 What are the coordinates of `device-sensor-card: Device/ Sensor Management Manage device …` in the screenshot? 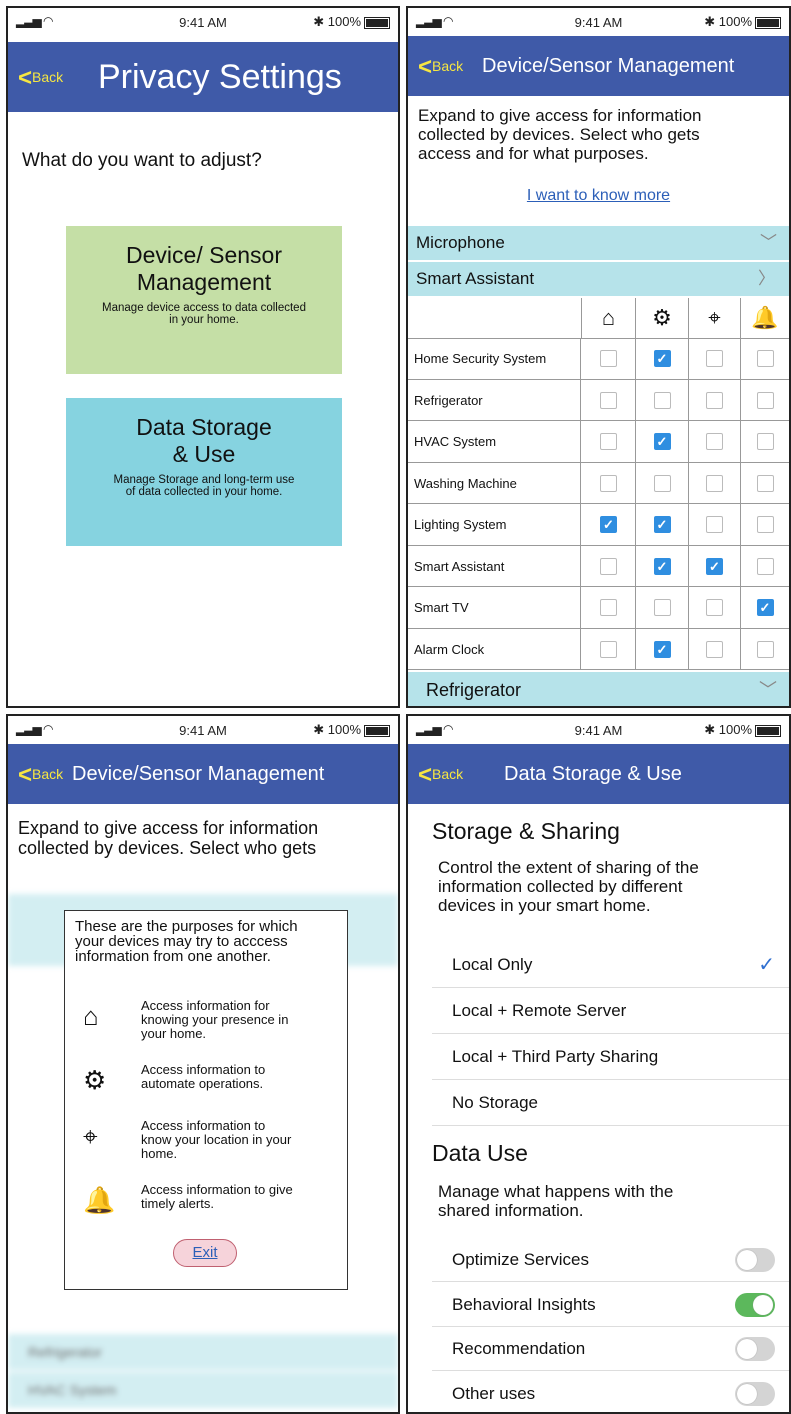 It's located at (204, 300).